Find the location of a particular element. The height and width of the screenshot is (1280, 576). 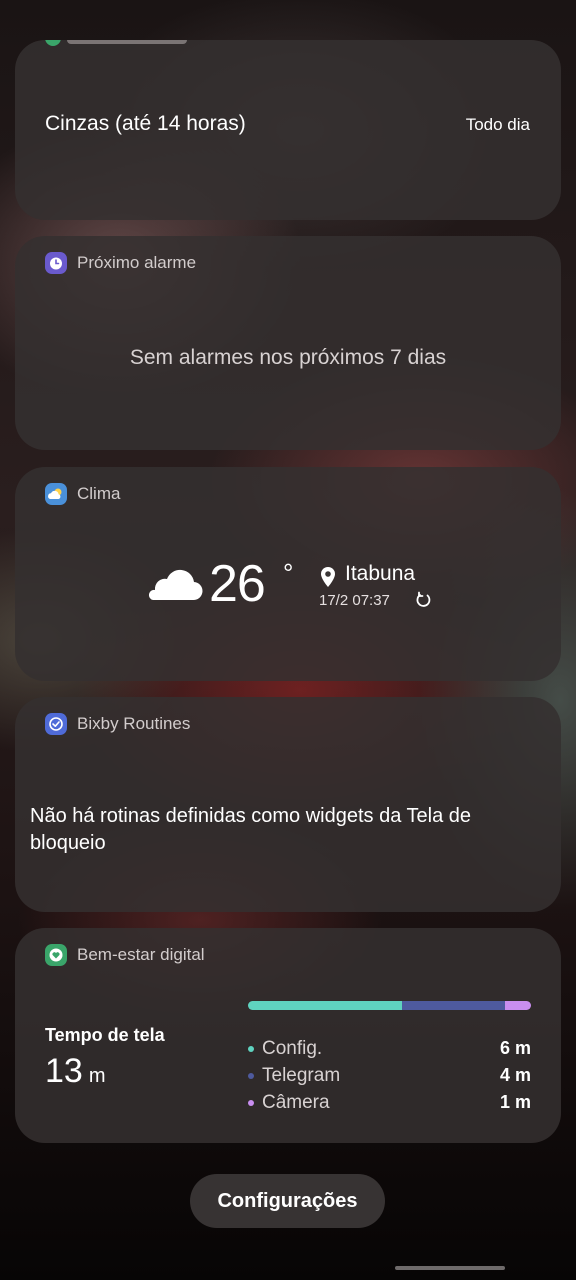

weather-info: 26 ° Itabuna 17/2 07:37 is located at coordinates (297, 587).